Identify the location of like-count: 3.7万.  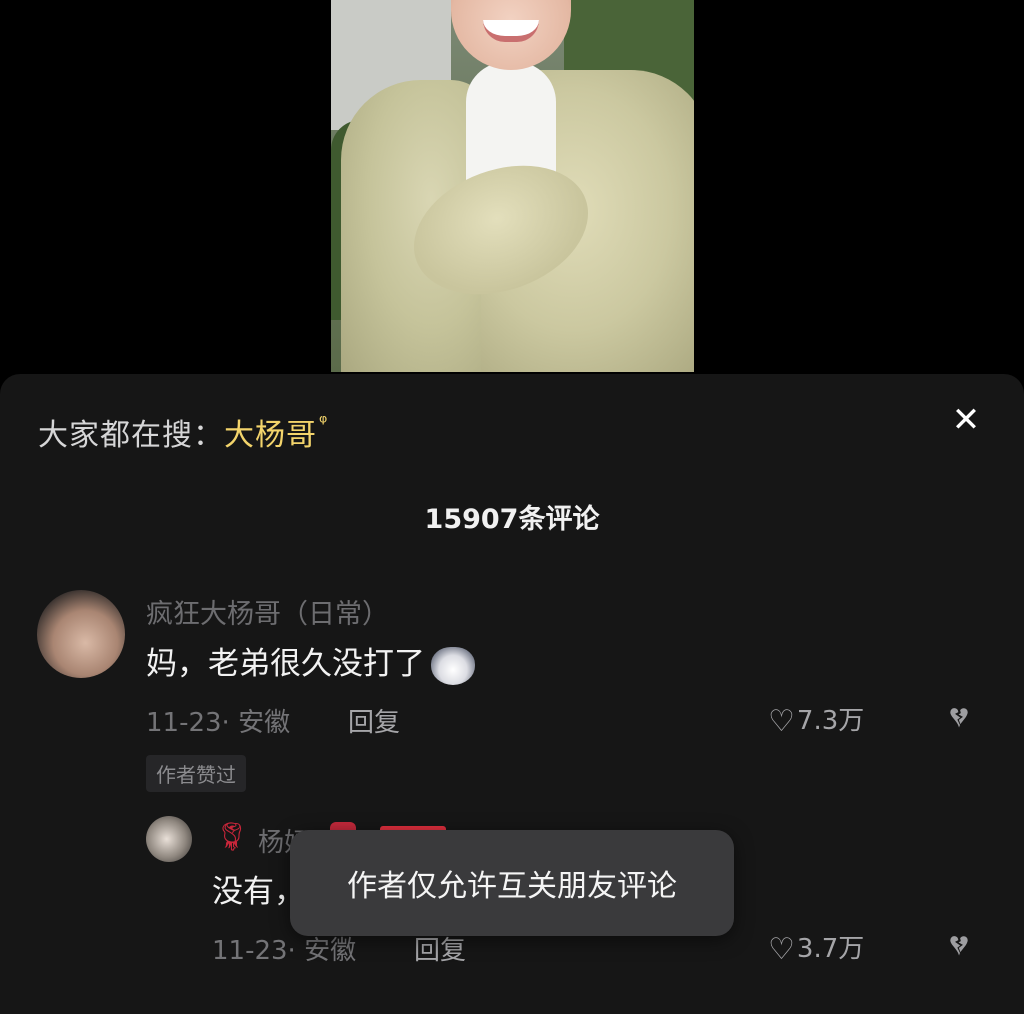
(830, 949).